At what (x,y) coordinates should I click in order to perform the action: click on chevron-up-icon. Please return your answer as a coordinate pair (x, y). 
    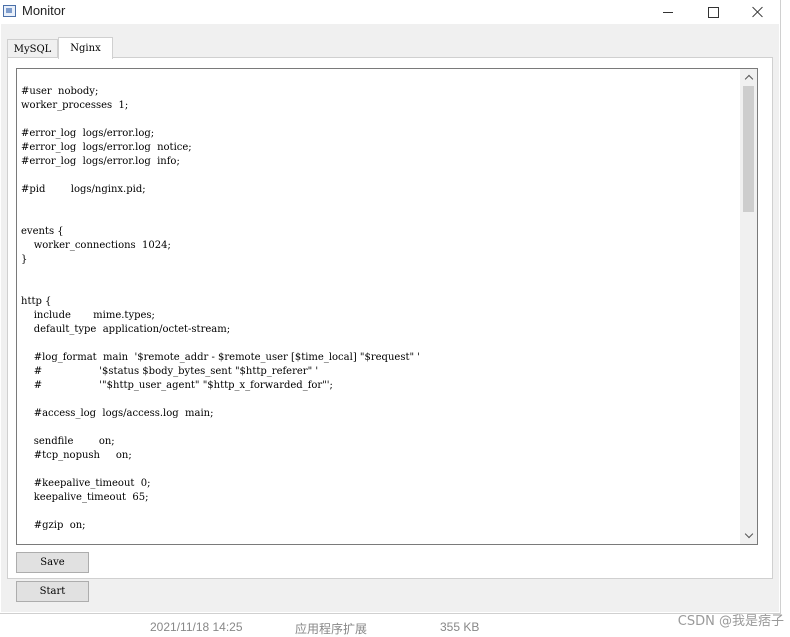
    Looking at the image, I should click on (748, 79).